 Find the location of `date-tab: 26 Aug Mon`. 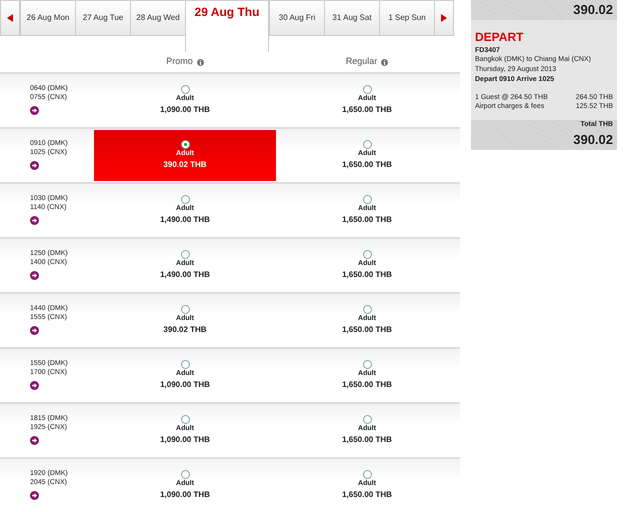

date-tab: 26 Aug Mon is located at coordinates (47, 18).